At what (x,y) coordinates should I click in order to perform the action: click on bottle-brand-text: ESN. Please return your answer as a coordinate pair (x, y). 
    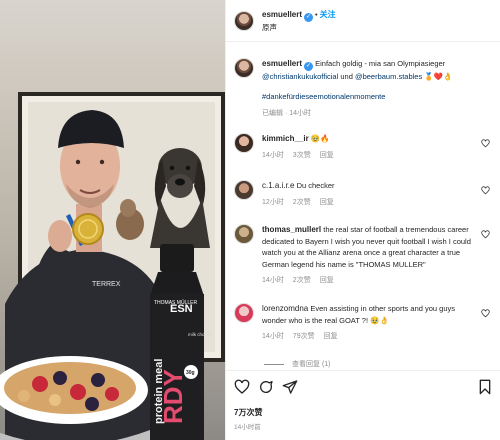
    Looking at the image, I should click on (181, 309).